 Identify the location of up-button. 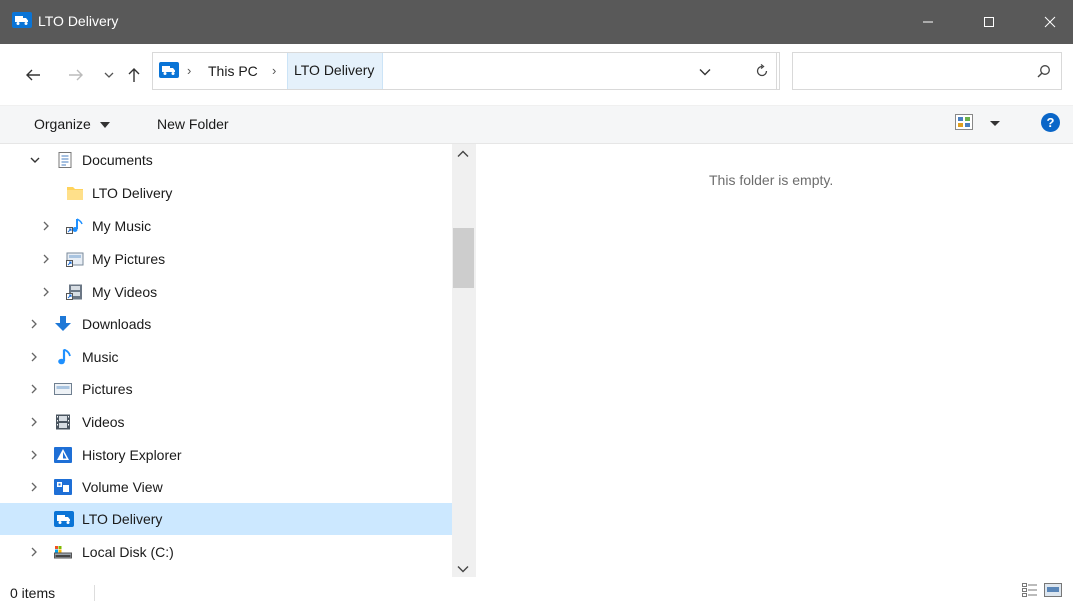
(134, 75).